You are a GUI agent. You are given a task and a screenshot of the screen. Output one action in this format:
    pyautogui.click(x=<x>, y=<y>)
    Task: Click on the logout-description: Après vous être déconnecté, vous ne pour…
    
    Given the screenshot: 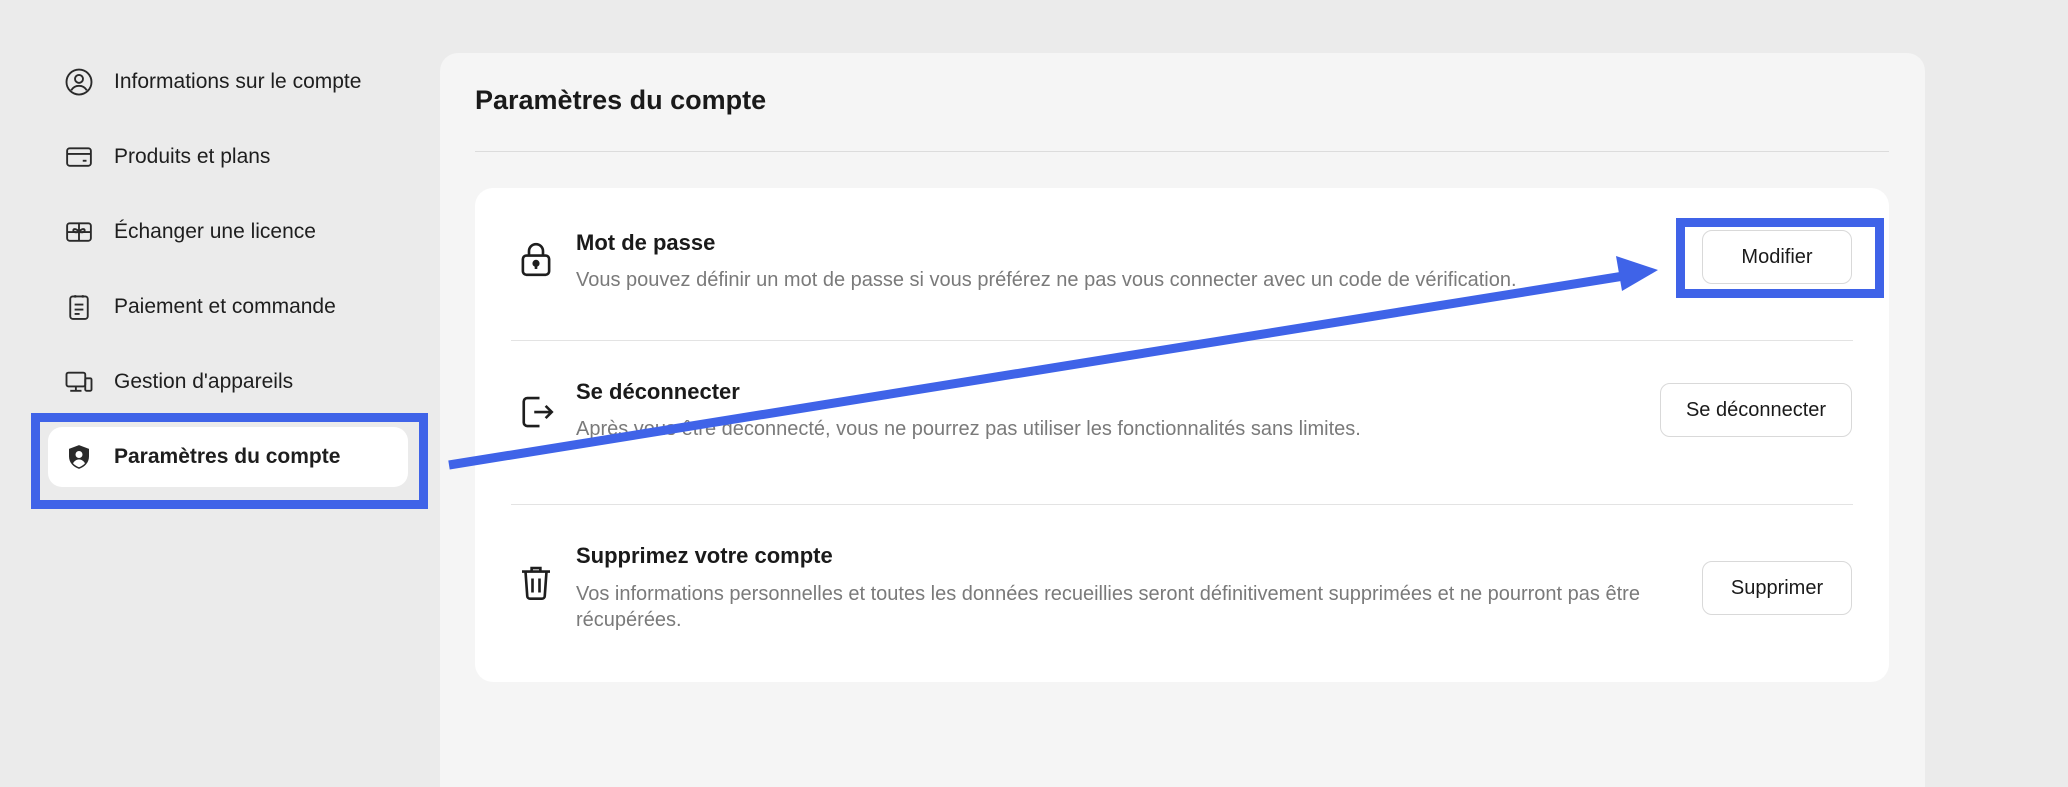 What is the action you would take?
    pyautogui.click(x=968, y=429)
    